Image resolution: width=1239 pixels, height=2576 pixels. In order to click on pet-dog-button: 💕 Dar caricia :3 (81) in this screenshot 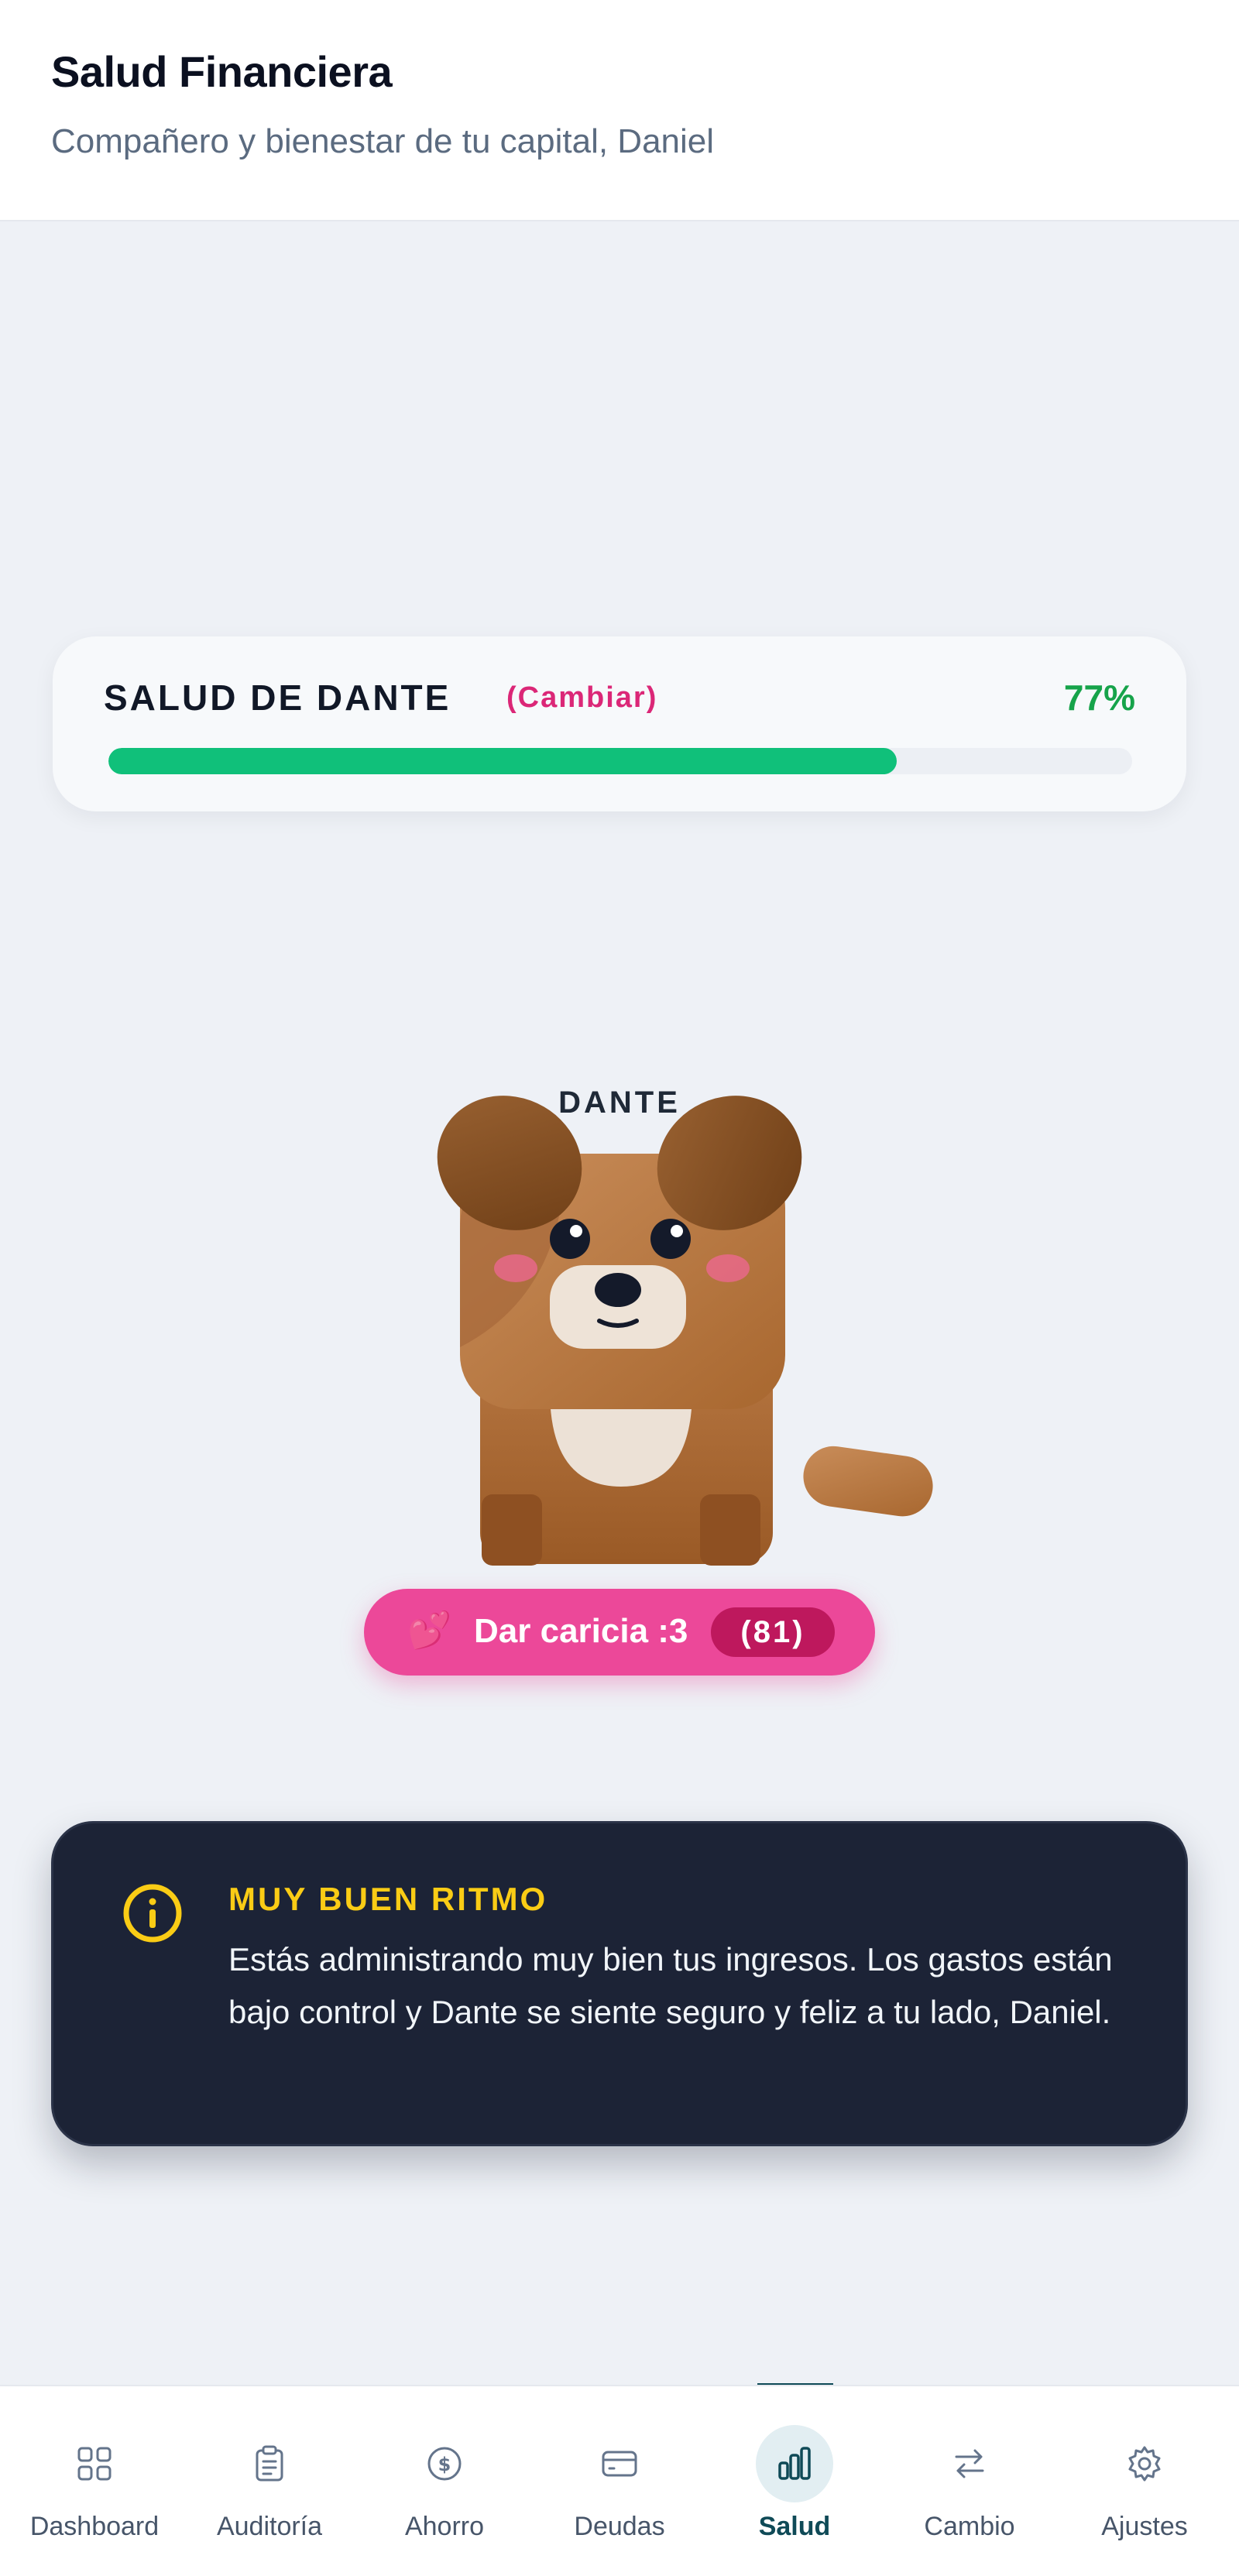, I will do `click(619, 1632)`.